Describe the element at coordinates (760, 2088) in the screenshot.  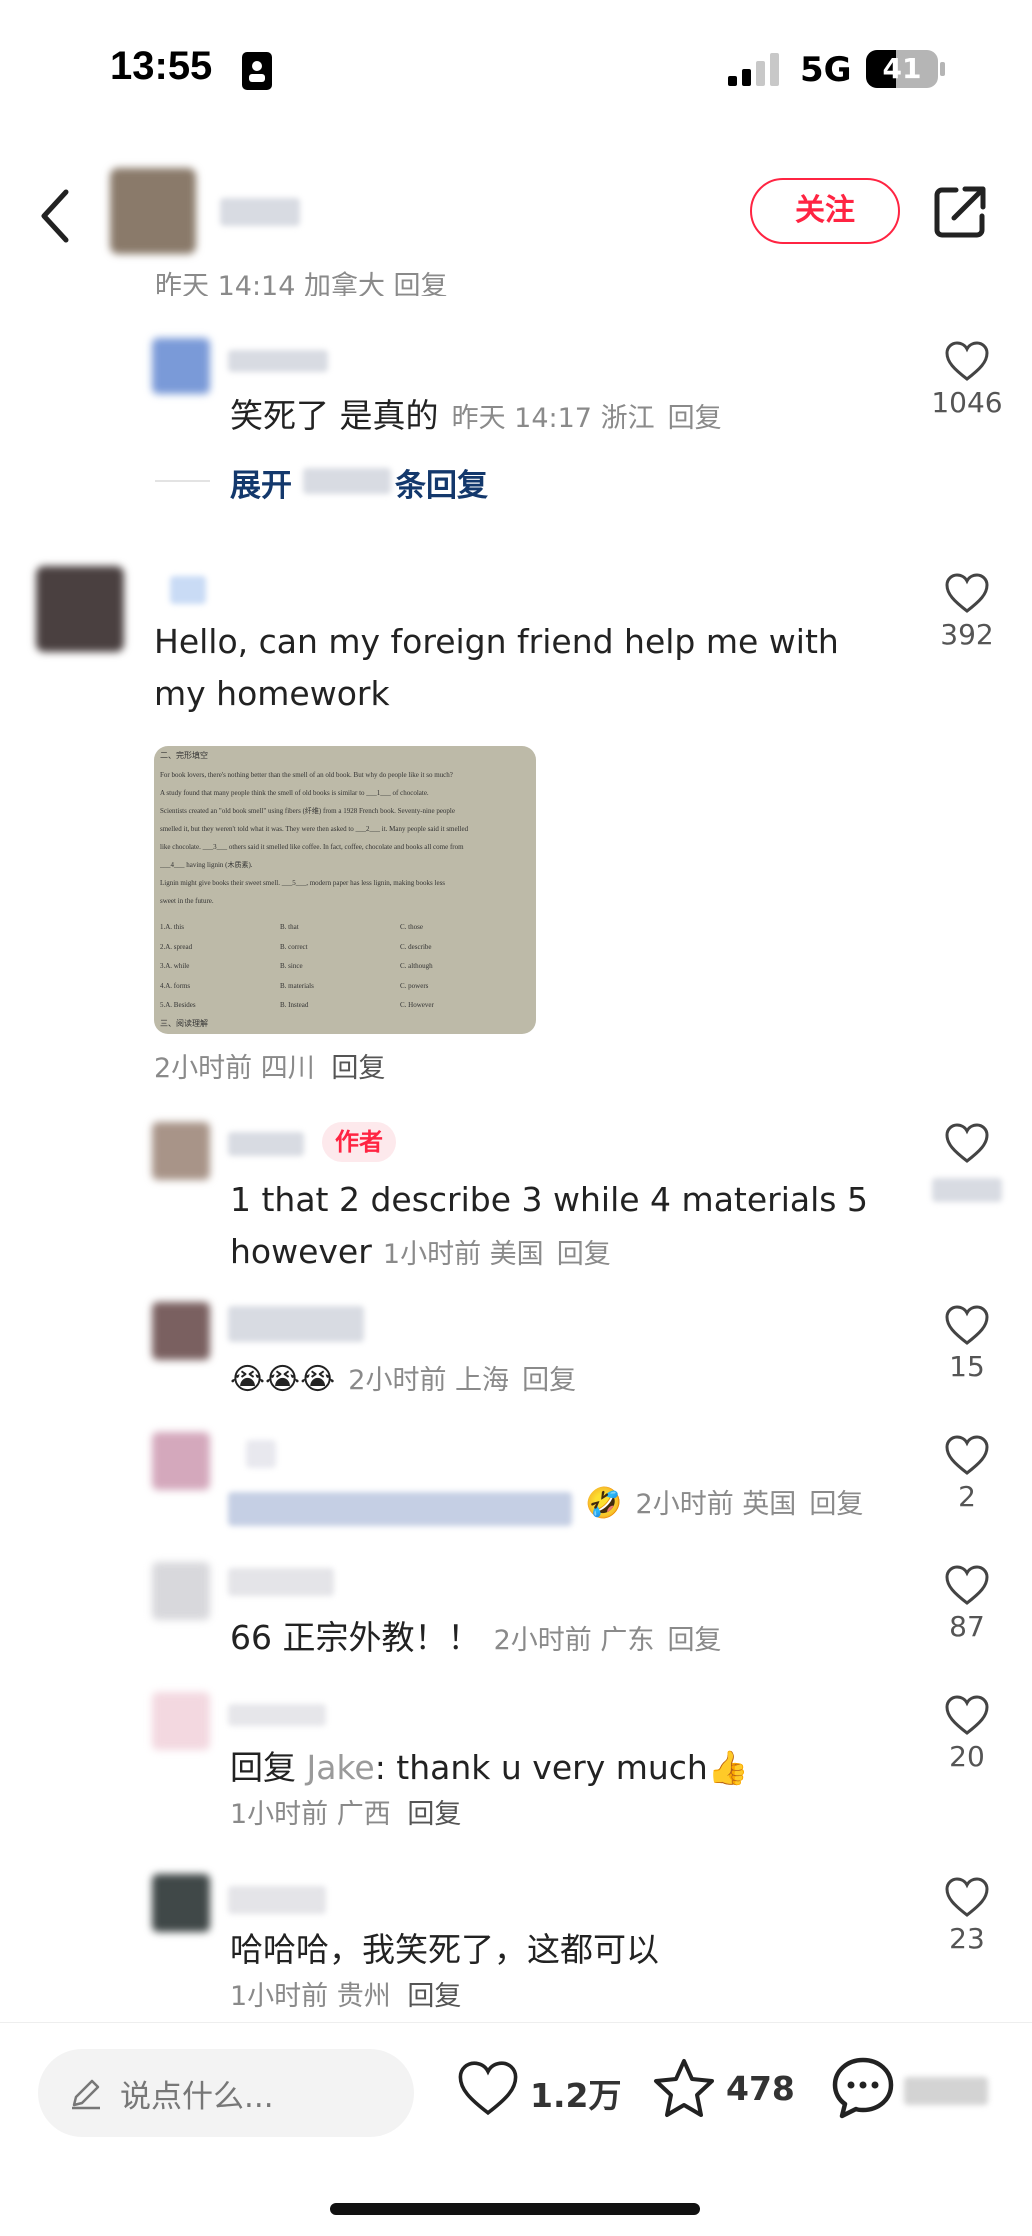
I see `favorite-count: 478` at that location.